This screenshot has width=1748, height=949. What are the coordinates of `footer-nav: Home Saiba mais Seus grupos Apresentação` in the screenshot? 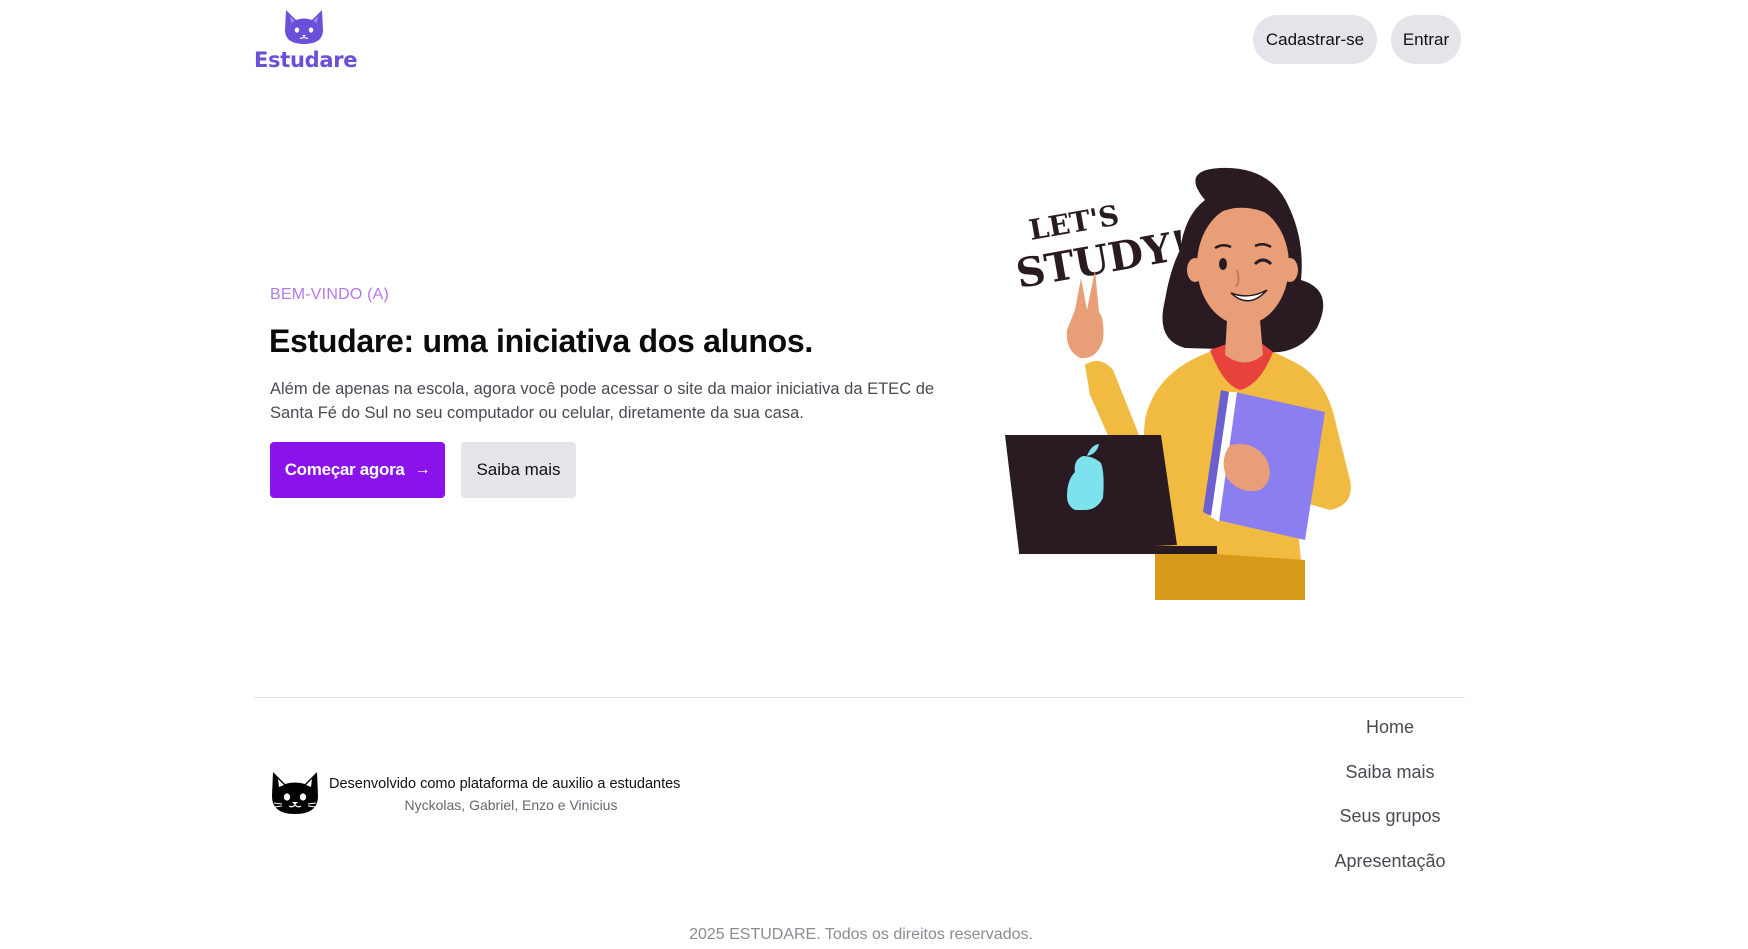 It's located at (1390, 801).